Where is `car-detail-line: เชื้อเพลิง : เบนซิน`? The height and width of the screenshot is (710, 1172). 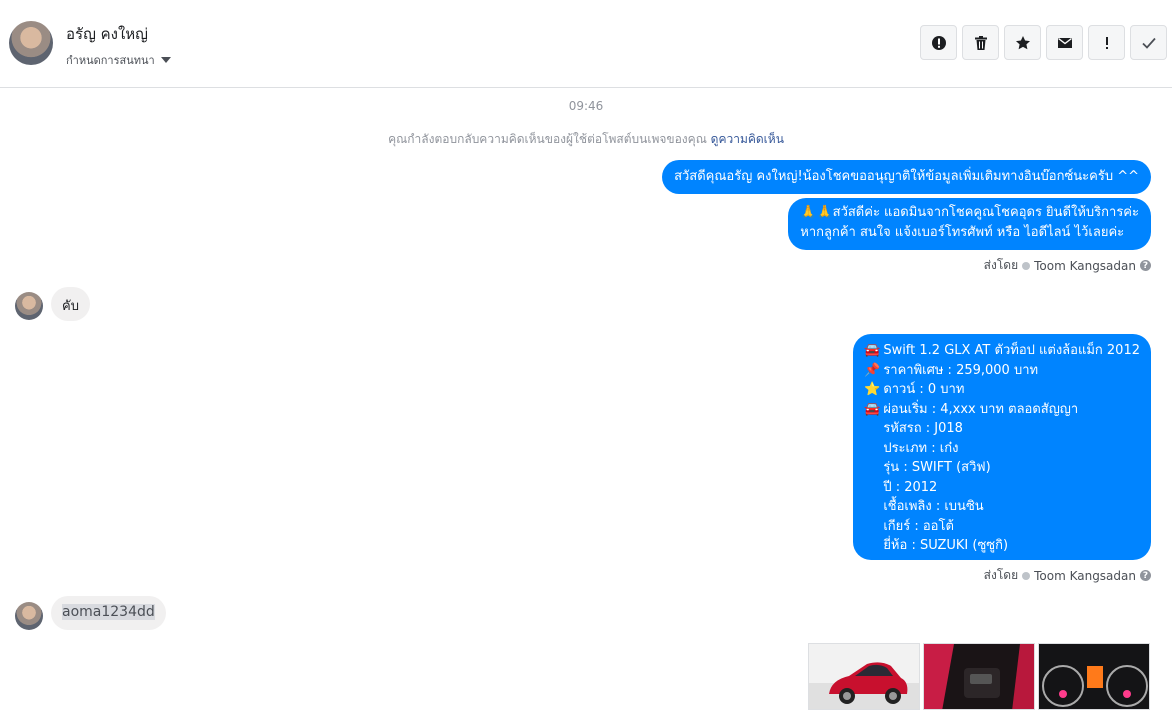
car-detail-line: เชื้อเพลิง : เบนซิน is located at coordinates (1002, 507).